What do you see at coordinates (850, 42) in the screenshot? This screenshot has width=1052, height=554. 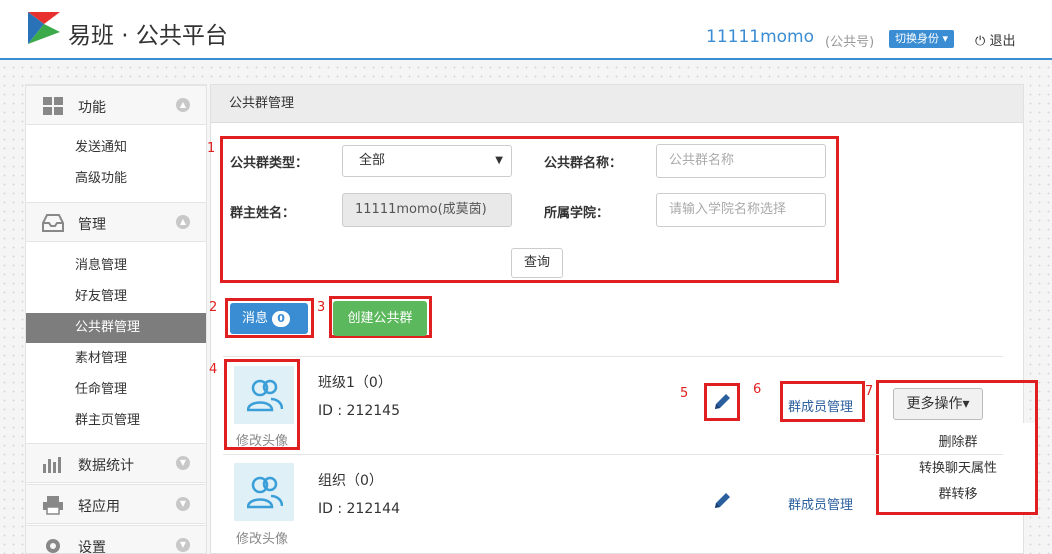 I see `account-type: (公共号)` at bounding box center [850, 42].